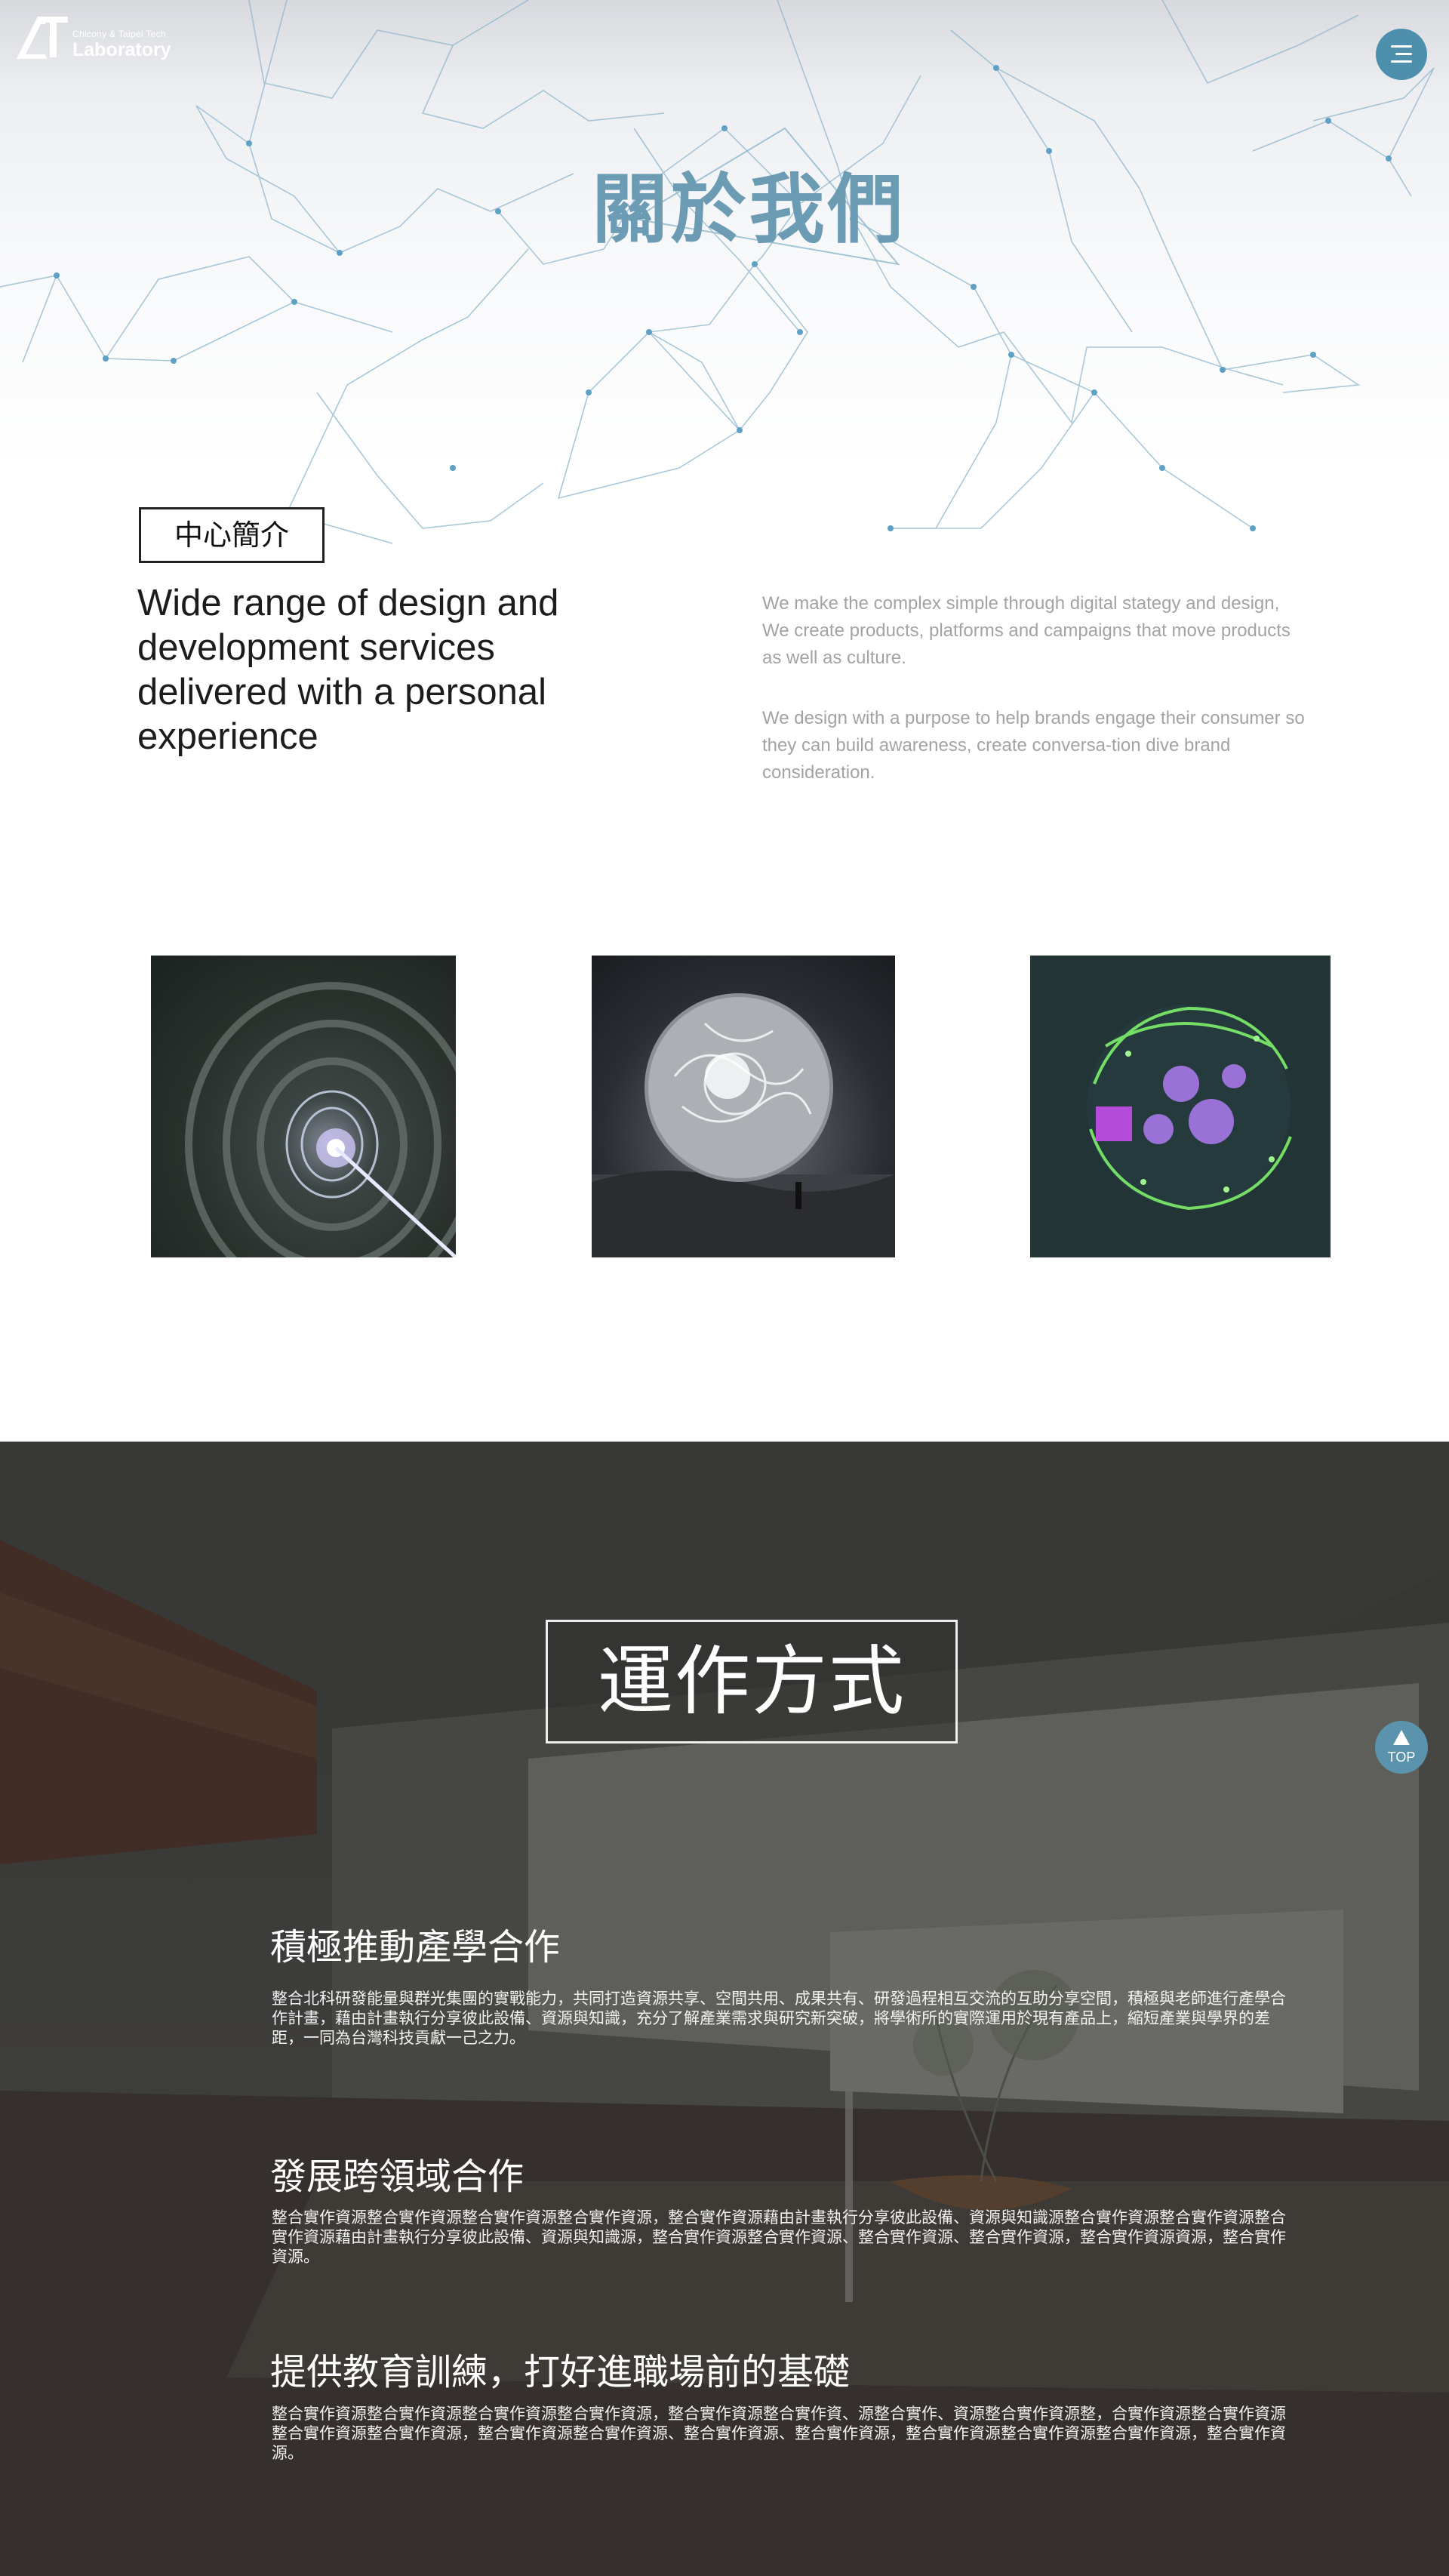 Image resolution: width=1449 pixels, height=2576 pixels. What do you see at coordinates (1401, 1747) in the screenshot?
I see `back-to-top-button: TOP` at bounding box center [1401, 1747].